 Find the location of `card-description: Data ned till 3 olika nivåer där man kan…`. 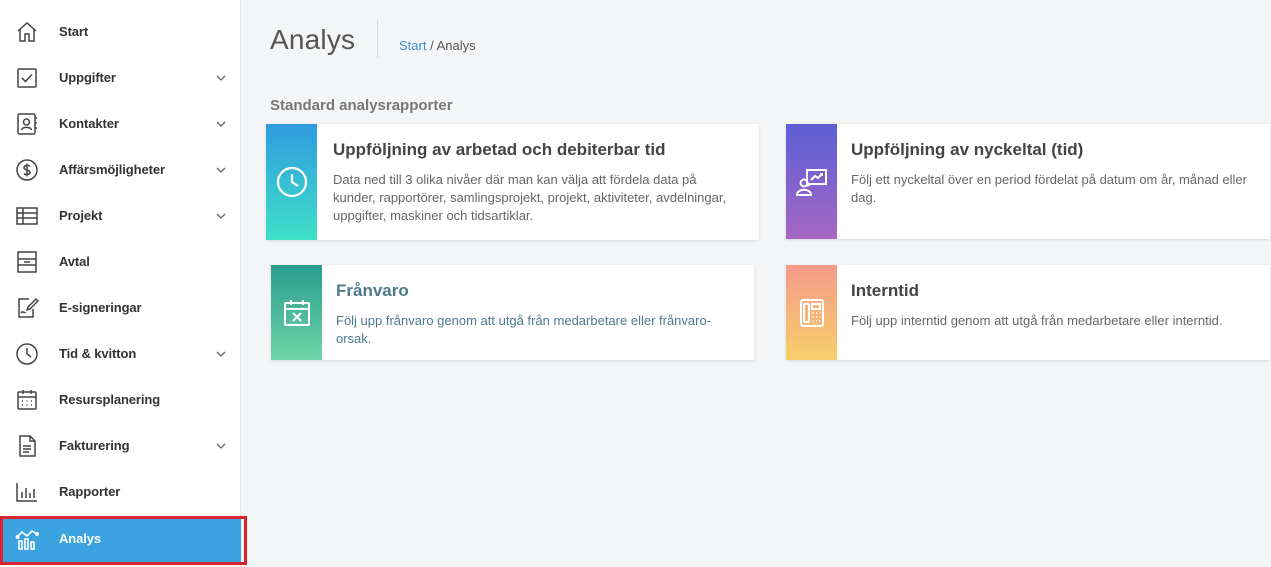

card-description: Data ned till 3 olika nivåer där man kan… is located at coordinates (530, 197).